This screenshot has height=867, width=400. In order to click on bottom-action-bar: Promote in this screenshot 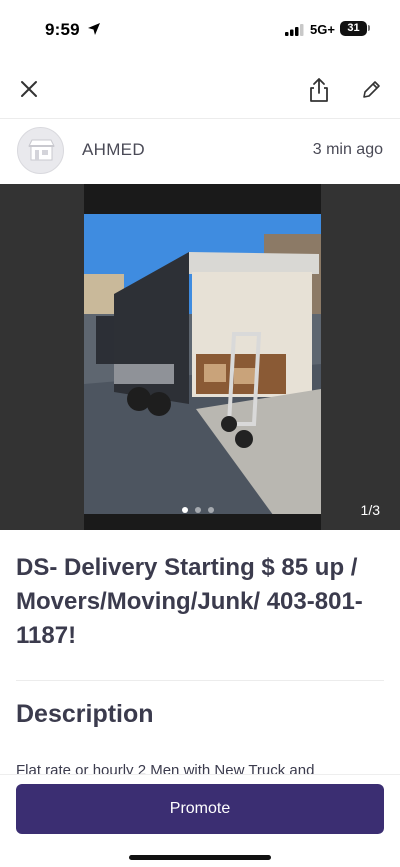, I will do `click(200, 820)`.